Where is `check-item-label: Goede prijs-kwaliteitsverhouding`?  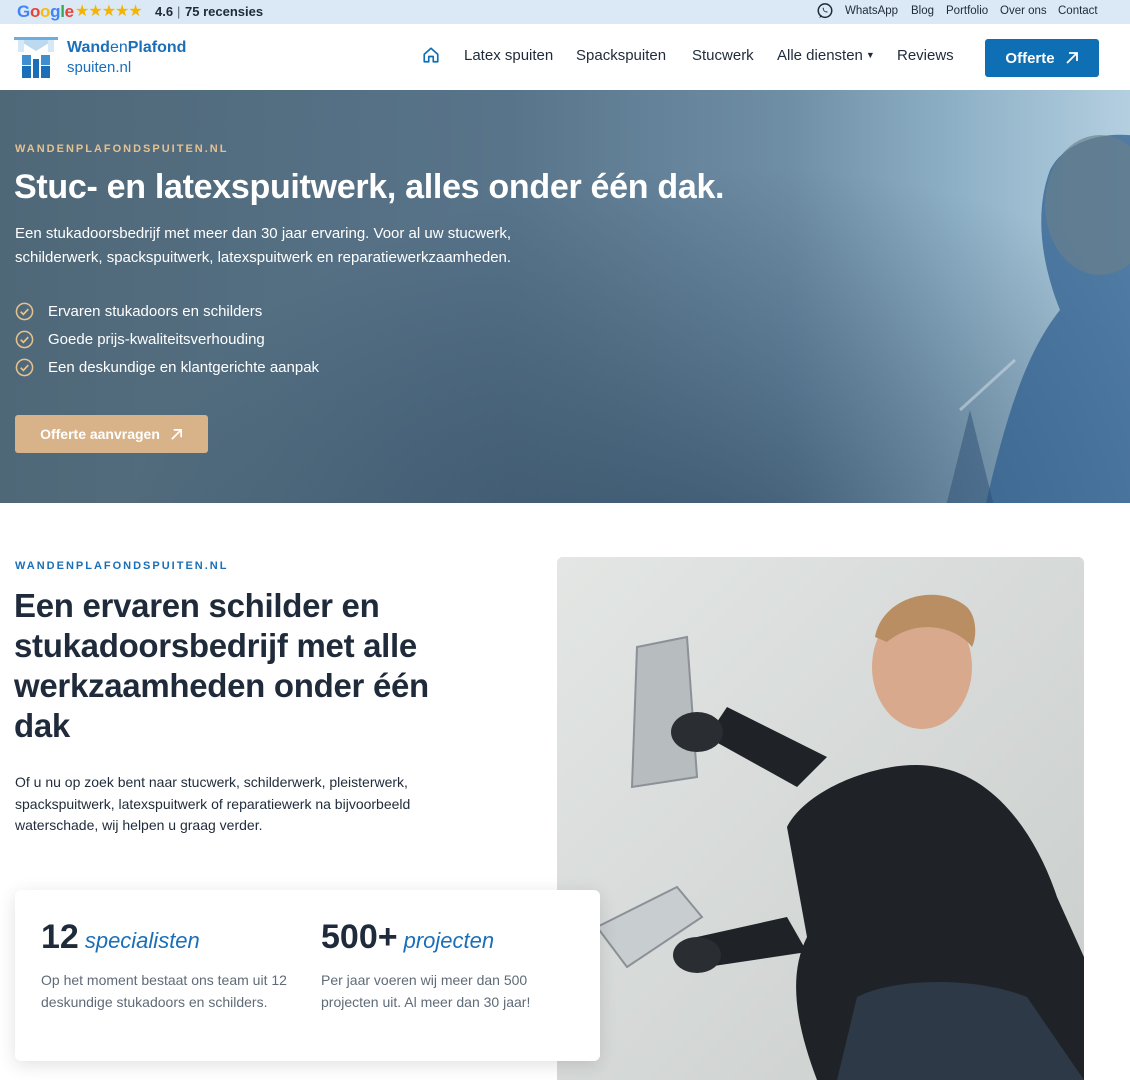
check-item-label: Goede prijs-kwaliteitsverhouding is located at coordinates (156, 339).